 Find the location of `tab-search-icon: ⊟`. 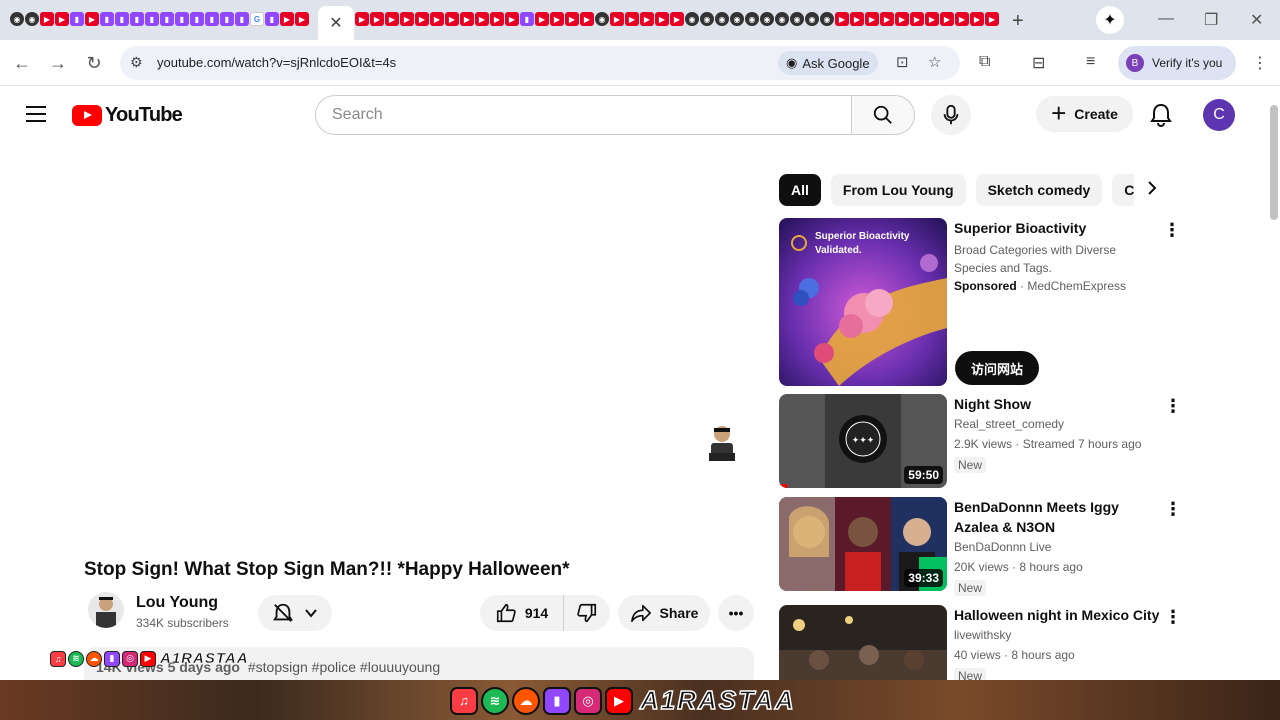

tab-search-icon: ⊟ is located at coordinates (1038, 63).